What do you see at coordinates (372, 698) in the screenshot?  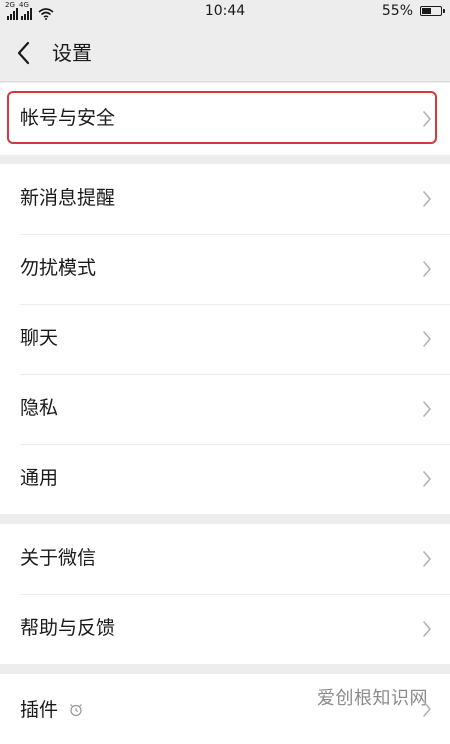 I see `watermark: 爱创根知识网` at bounding box center [372, 698].